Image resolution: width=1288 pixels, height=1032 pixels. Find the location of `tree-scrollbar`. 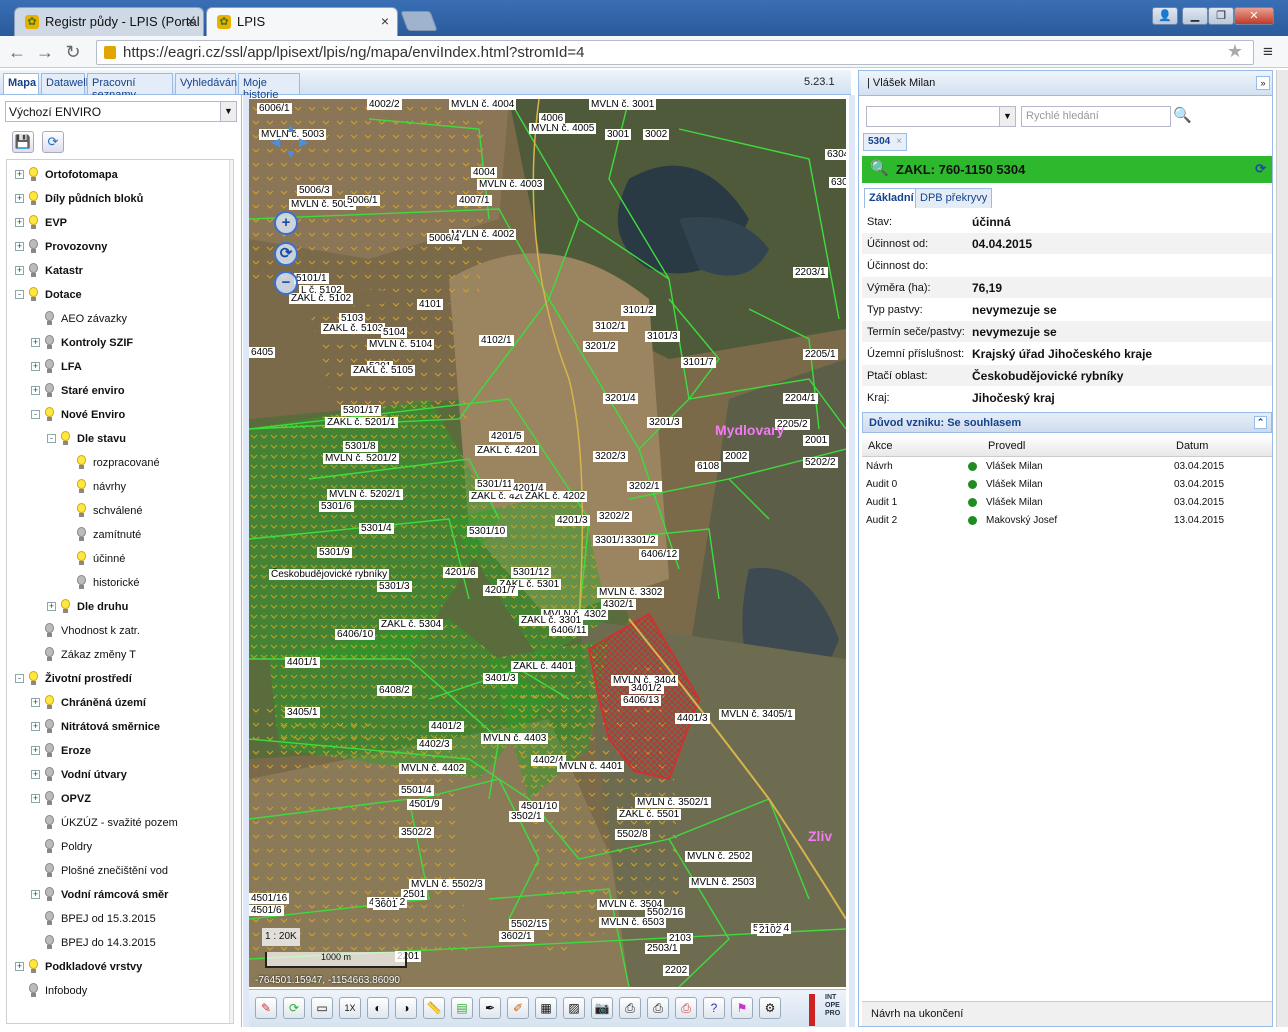

tree-scrollbar is located at coordinates (231, 591).